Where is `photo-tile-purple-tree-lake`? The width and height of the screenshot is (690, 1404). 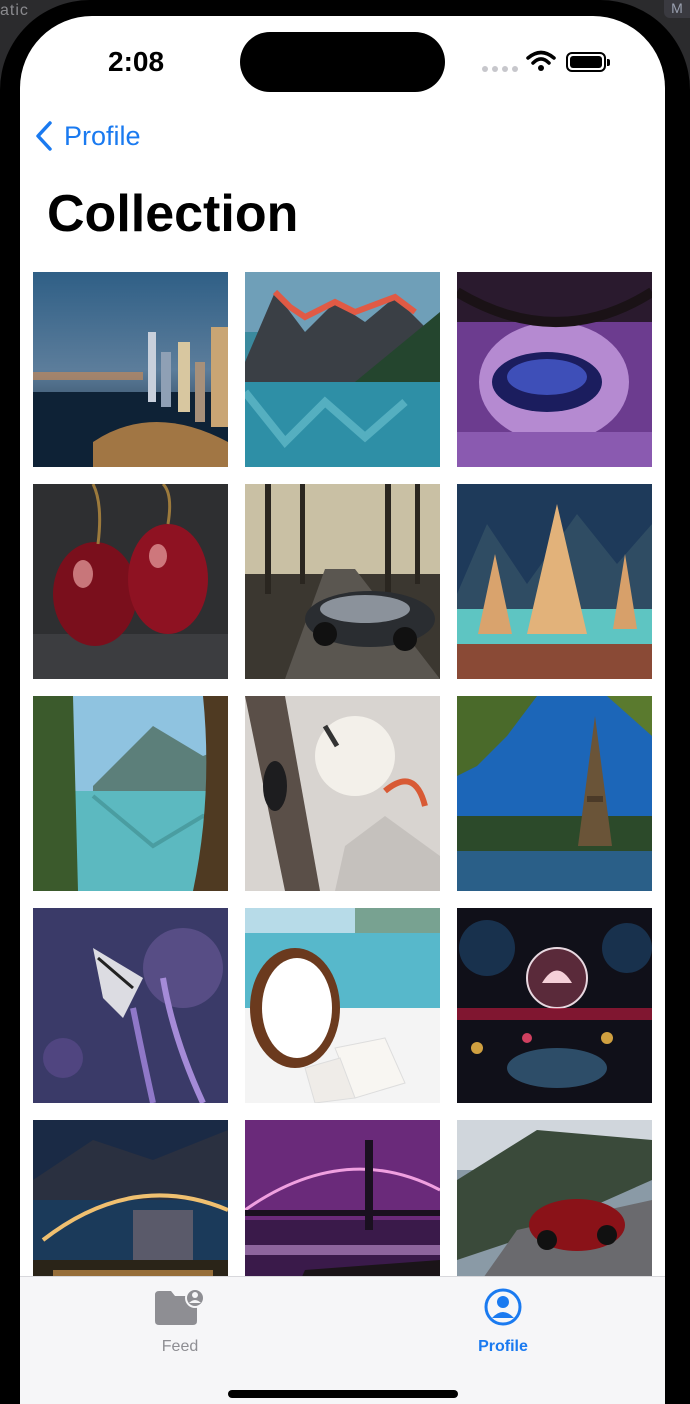
photo-tile-purple-tree-lake is located at coordinates (554, 369).